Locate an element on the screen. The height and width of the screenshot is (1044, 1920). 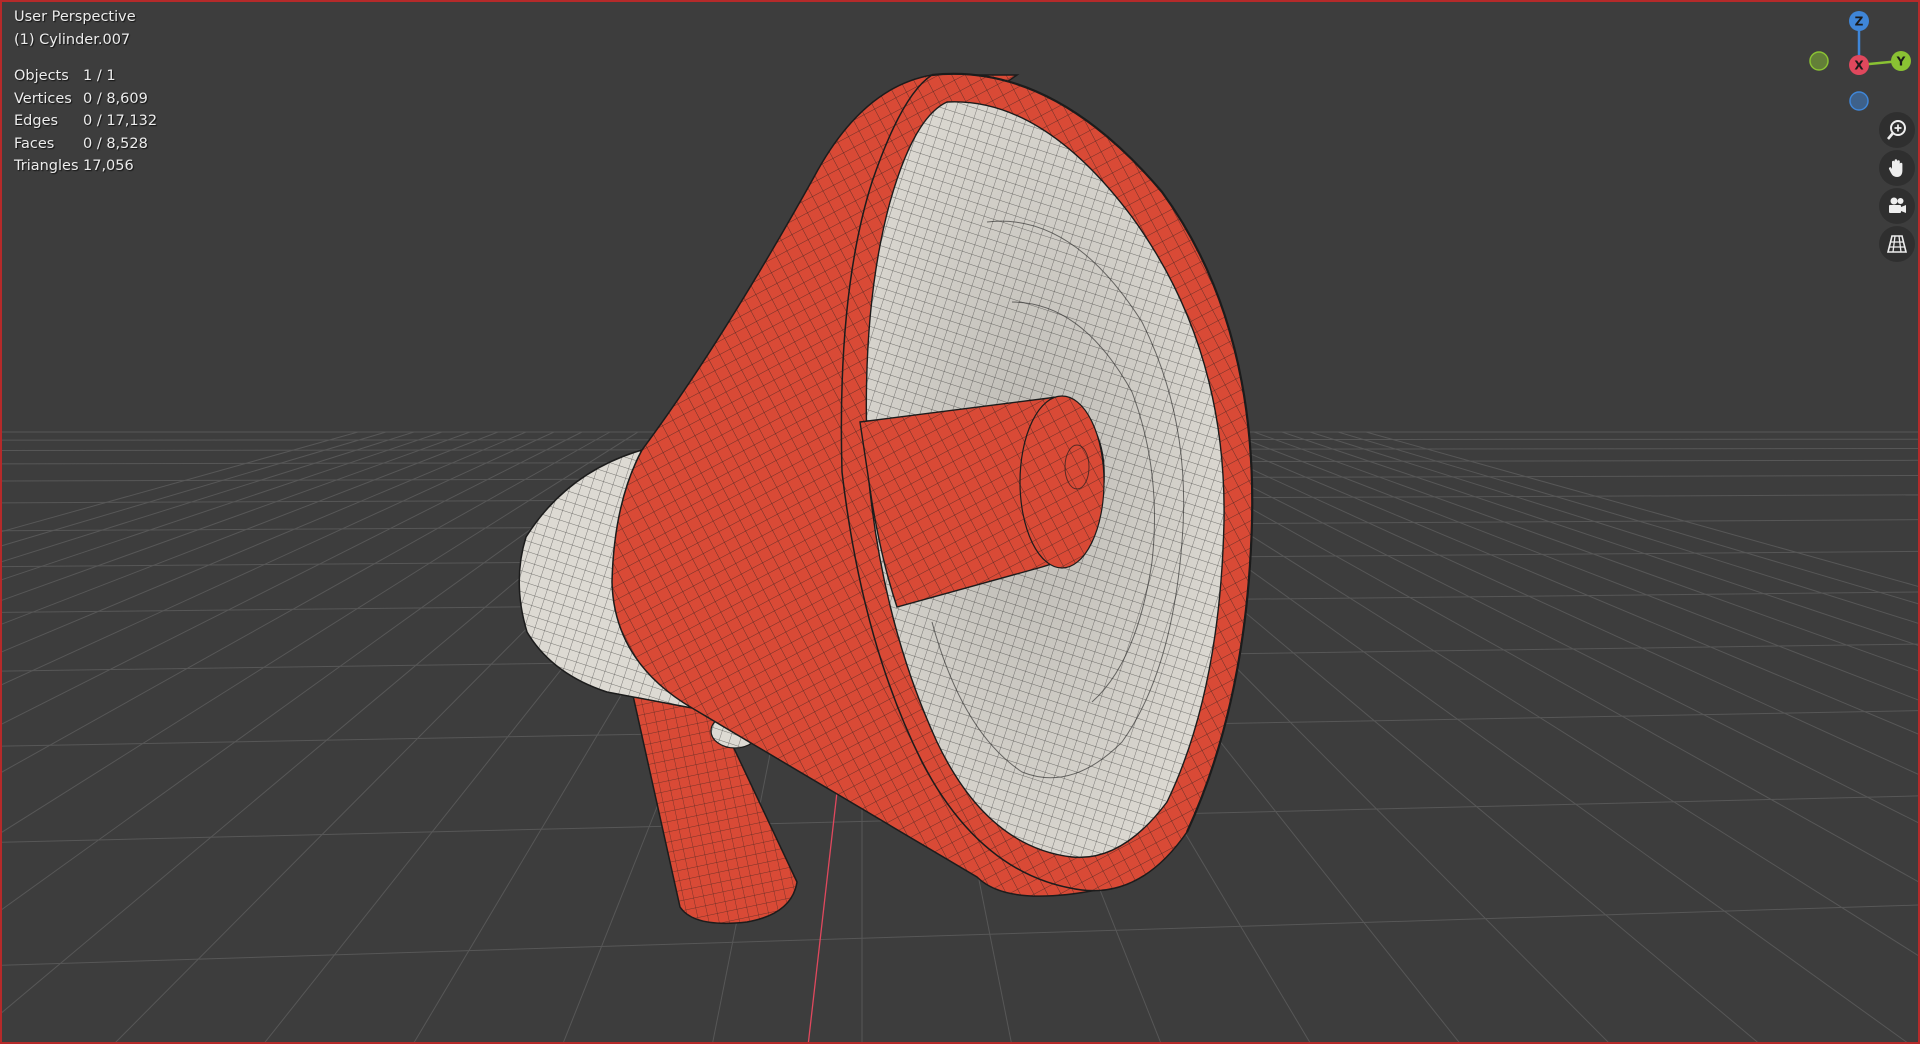
stat-label: Faces is located at coordinates (34, 143).